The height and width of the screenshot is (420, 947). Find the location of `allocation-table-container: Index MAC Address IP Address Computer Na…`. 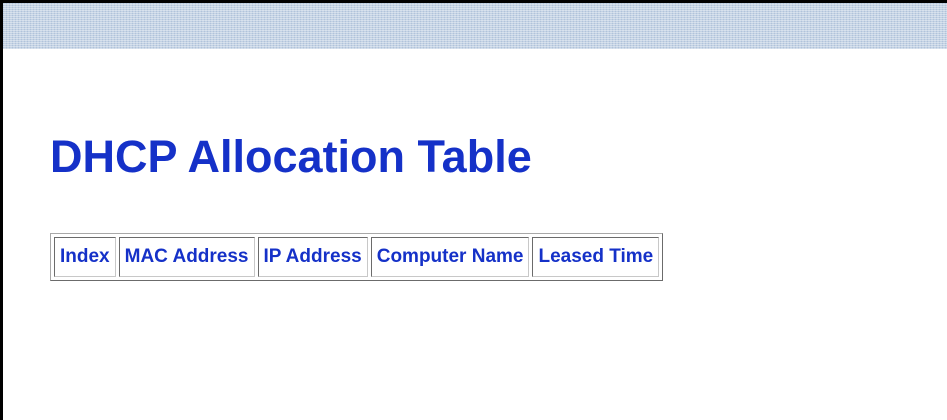

allocation-table-container: Index MAC Address IP Address Computer Na… is located at coordinates (357, 257).